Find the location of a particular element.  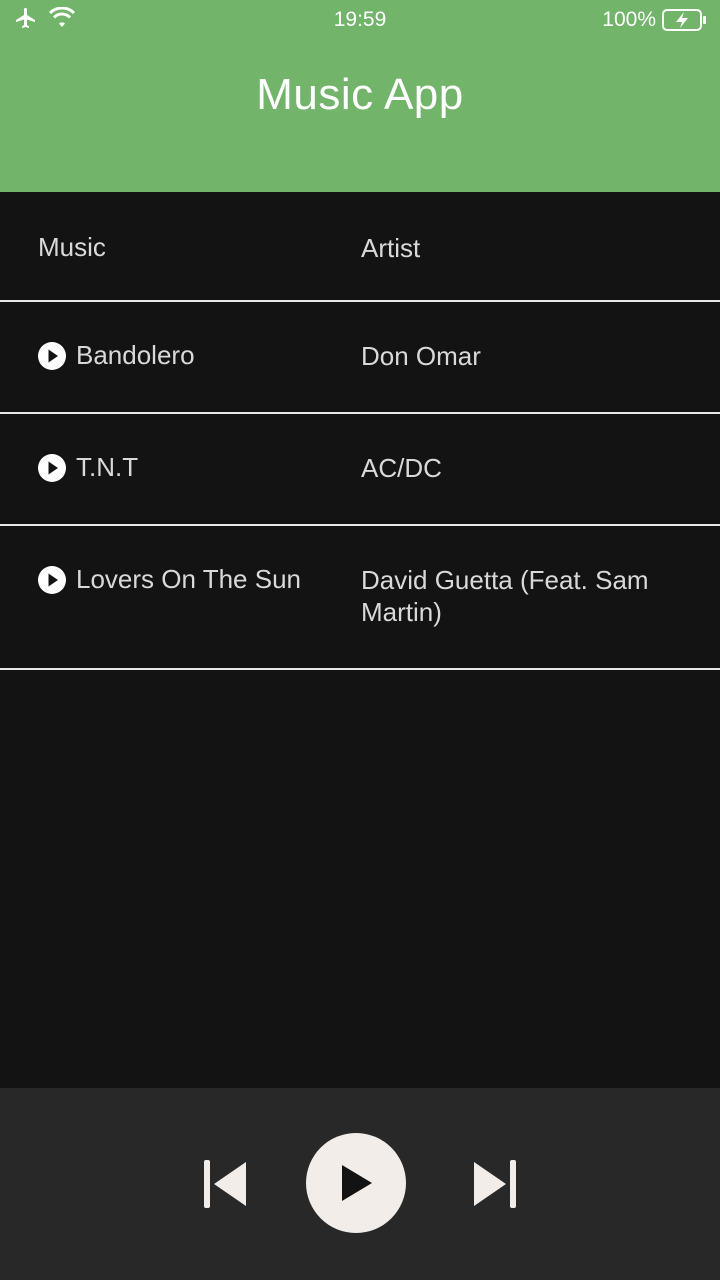

table-row: T.N.T AC/DC is located at coordinates (360, 470).